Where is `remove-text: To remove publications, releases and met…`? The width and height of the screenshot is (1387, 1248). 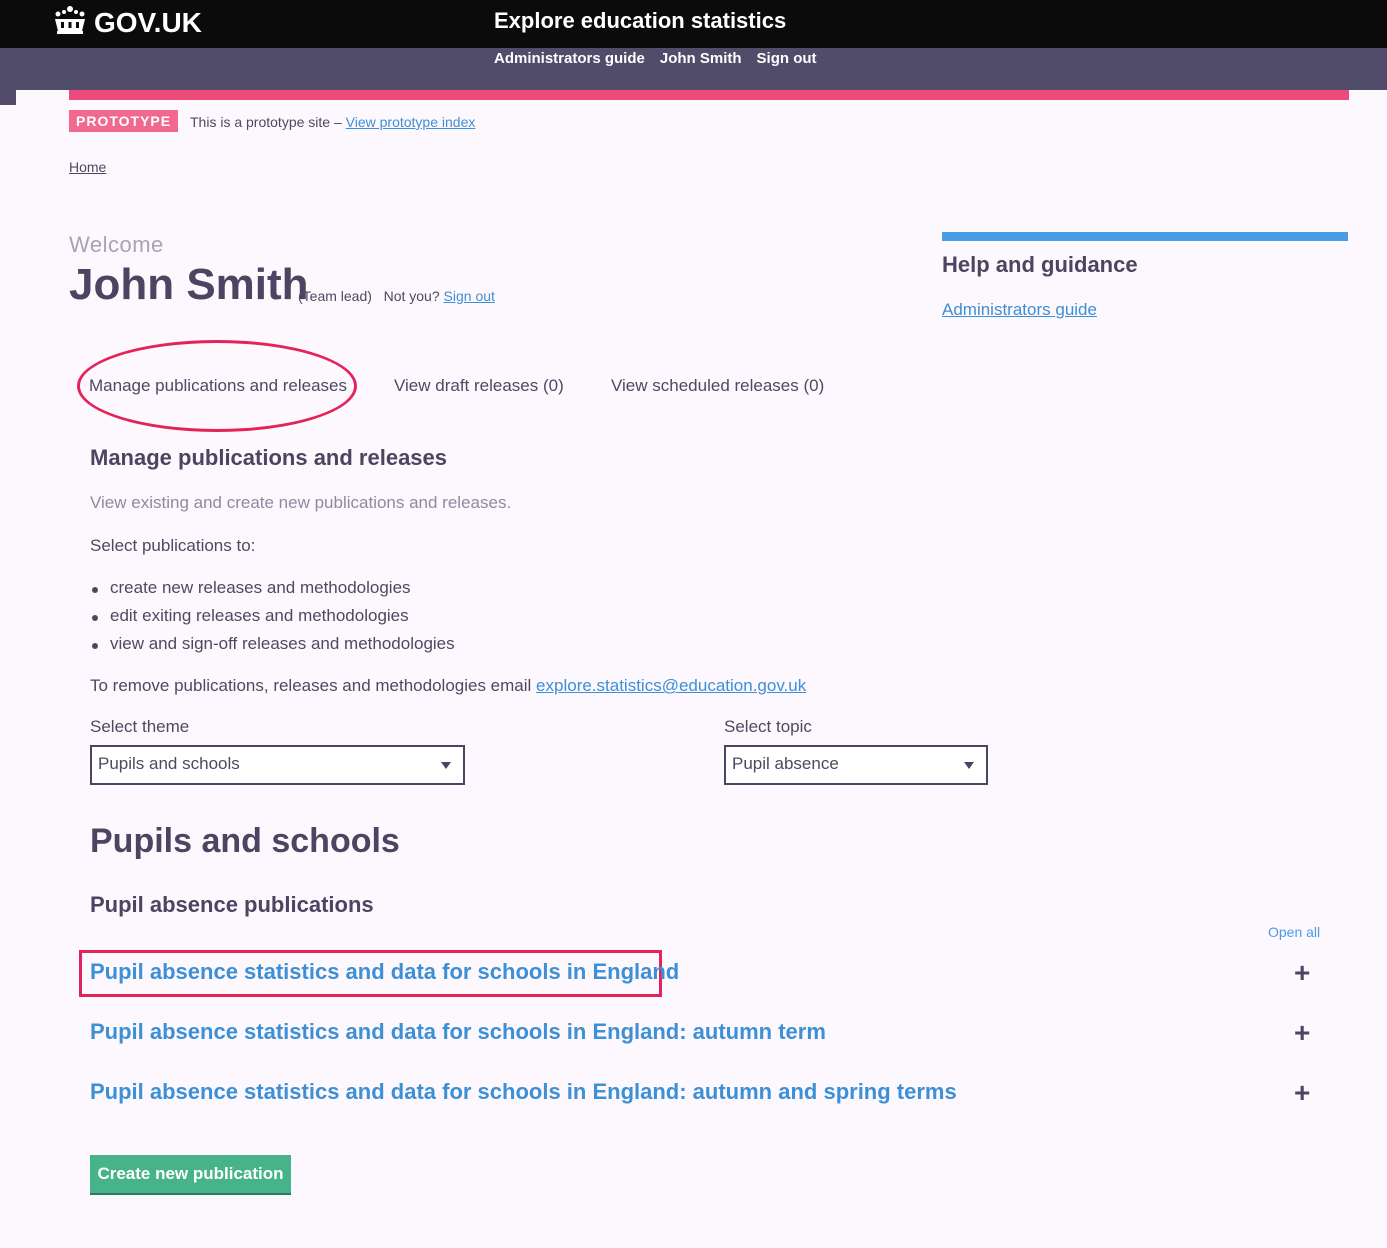 remove-text: To remove publications, releases and met… is located at coordinates (311, 685).